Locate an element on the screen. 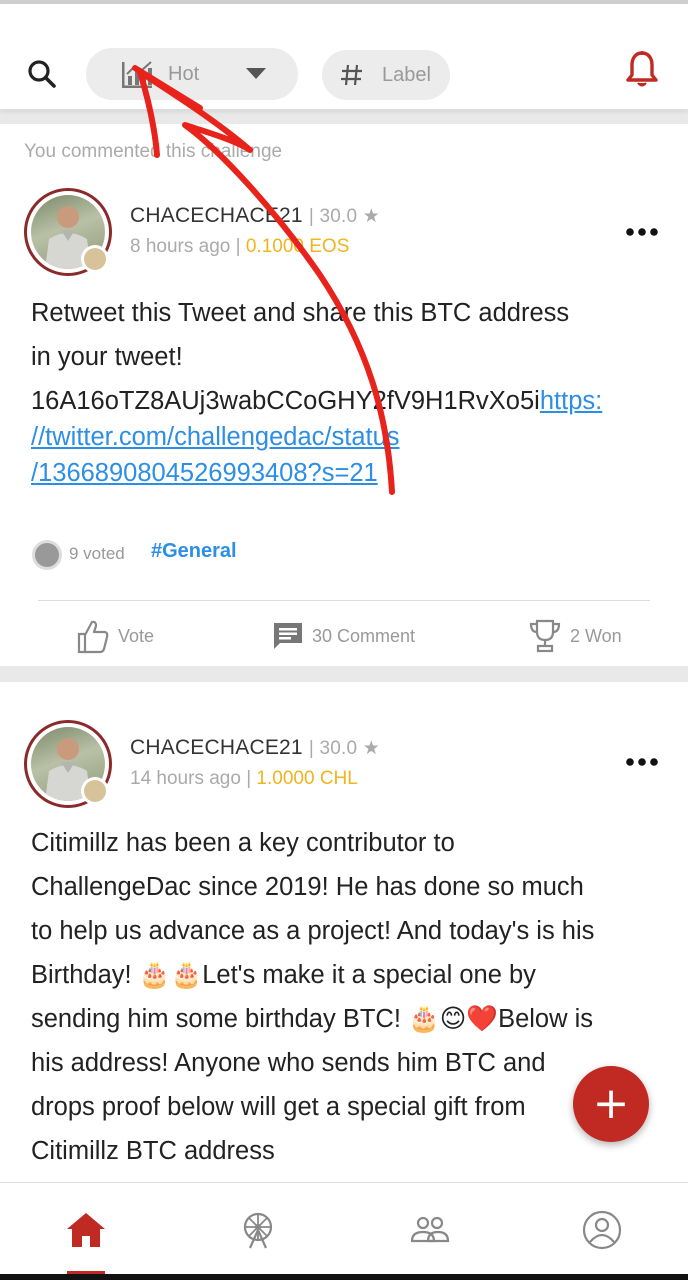  home-icon is located at coordinates (86, 1230).